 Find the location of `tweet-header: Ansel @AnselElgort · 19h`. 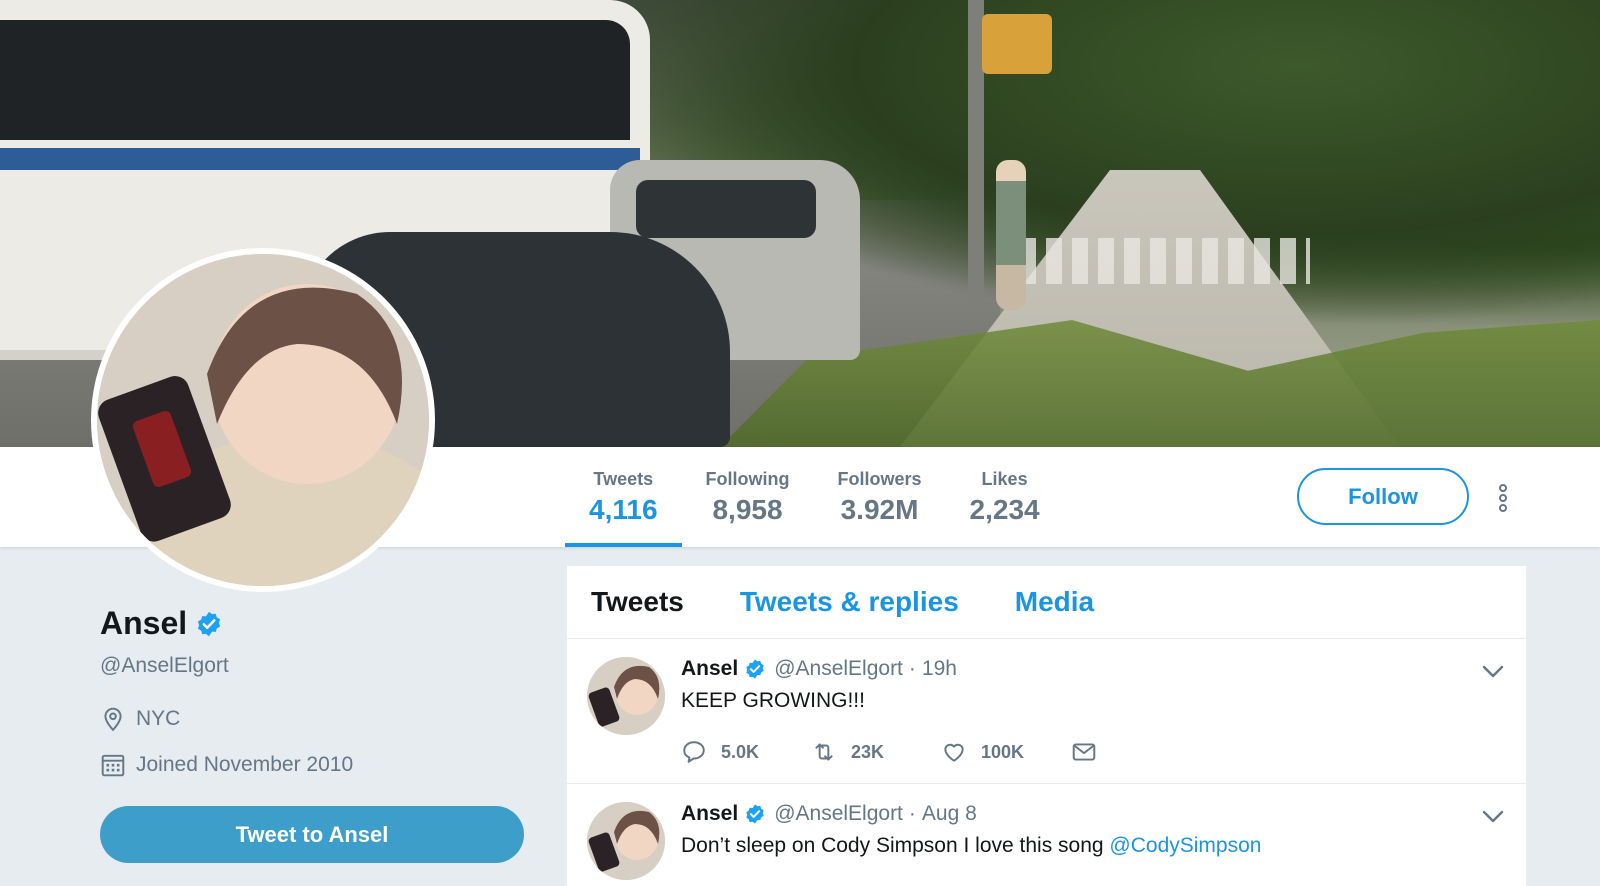

tweet-header: Ansel @AnselElgort · 19h is located at coordinates (1091, 669).